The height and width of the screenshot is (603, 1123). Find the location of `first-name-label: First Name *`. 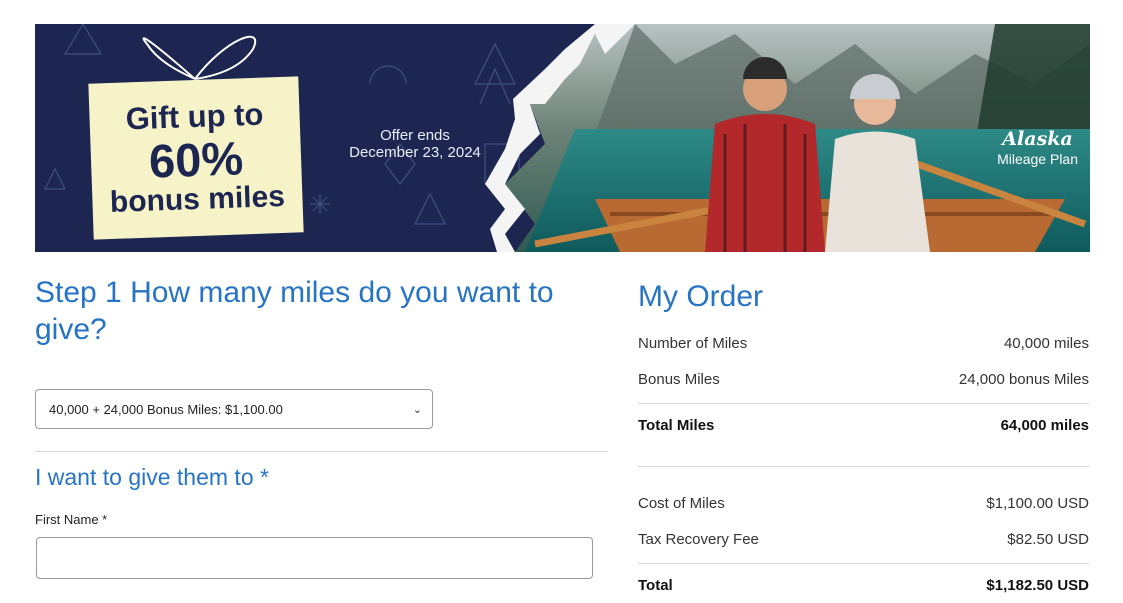

first-name-label: First Name * is located at coordinates (71, 519).